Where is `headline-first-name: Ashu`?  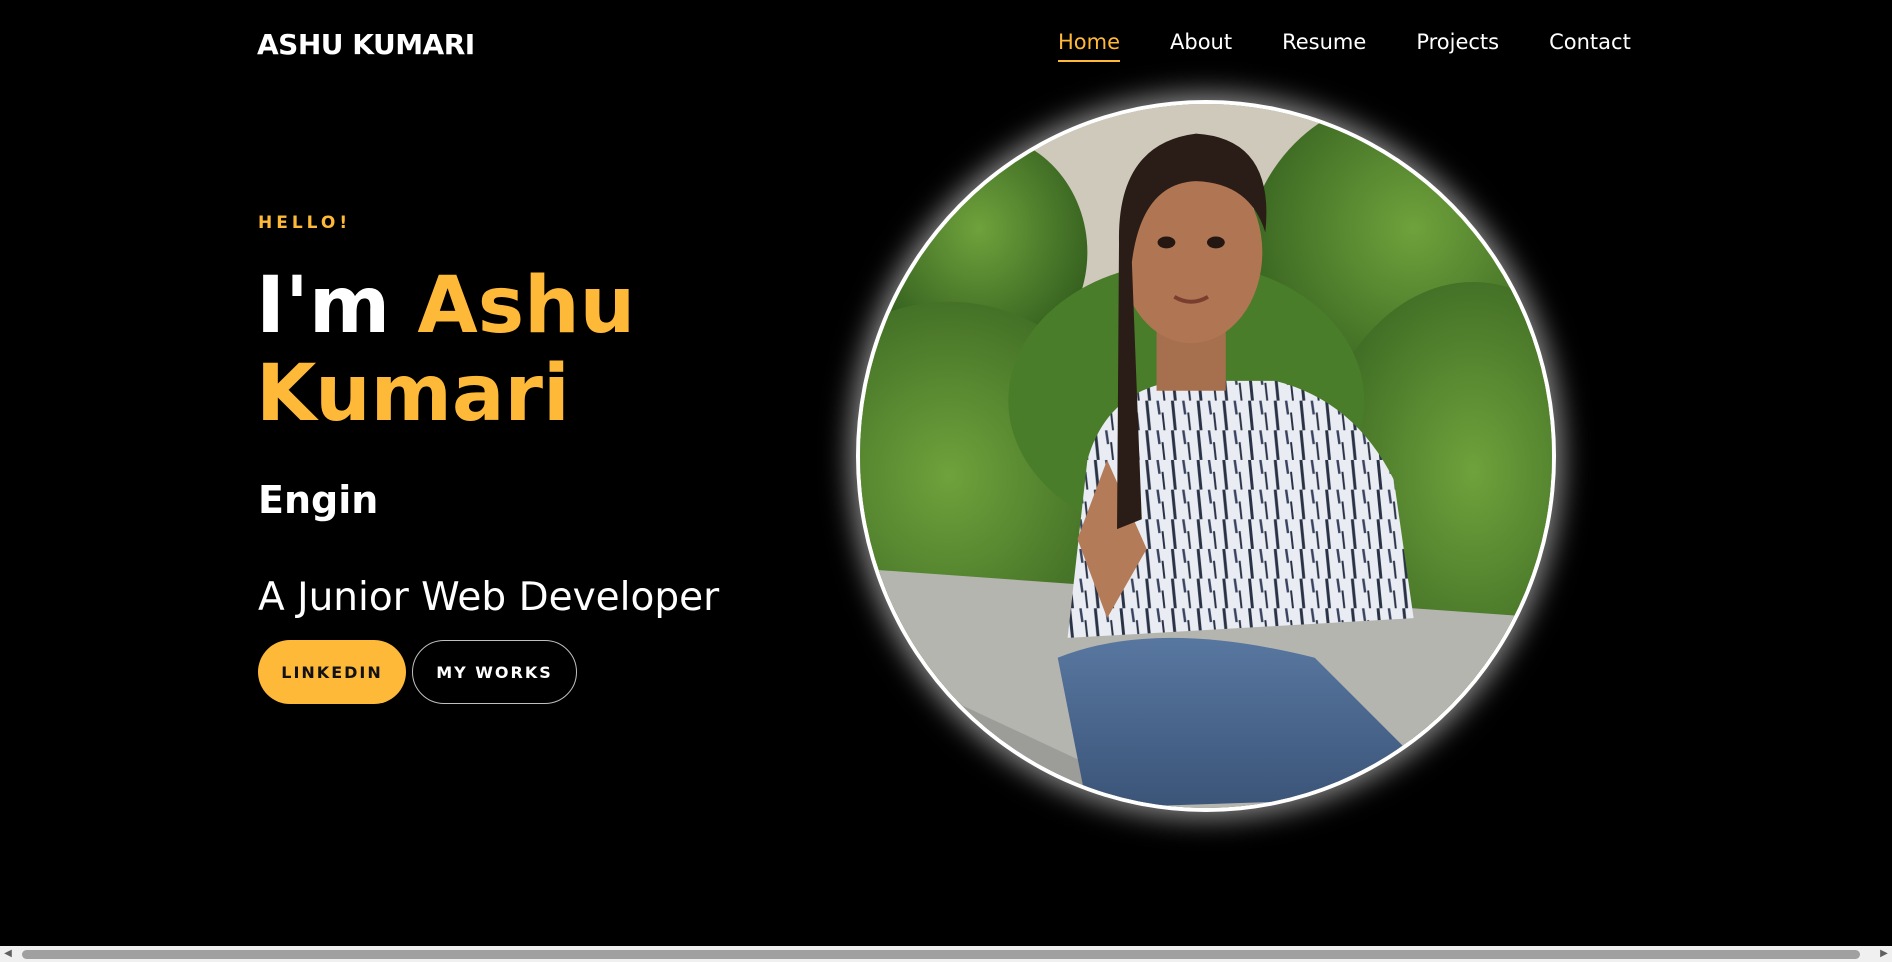
headline-first-name: Ashu is located at coordinates (526, 306).